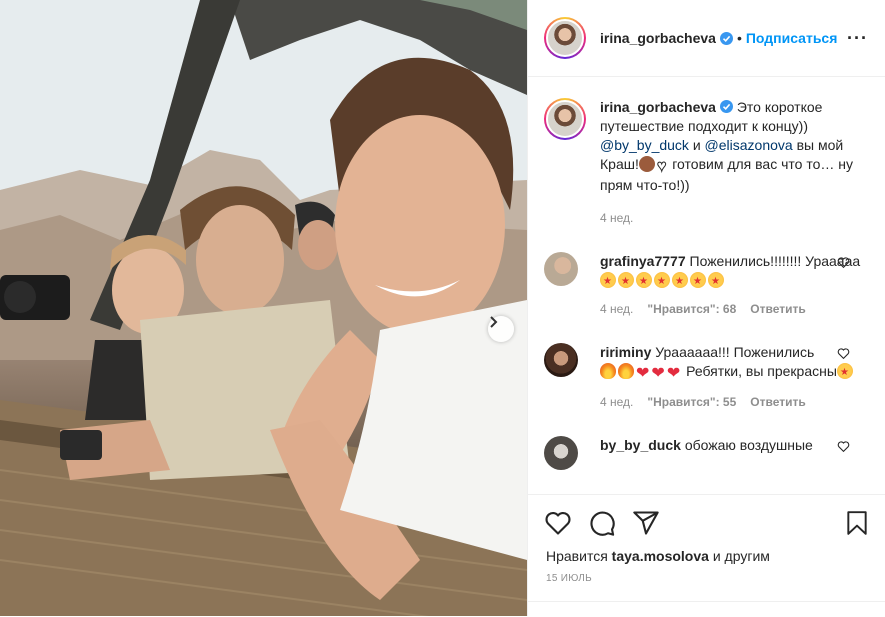 The height and width of the screenshot is (617, 885). I want to click on follow-button: Подписаться, so click(792, 38).